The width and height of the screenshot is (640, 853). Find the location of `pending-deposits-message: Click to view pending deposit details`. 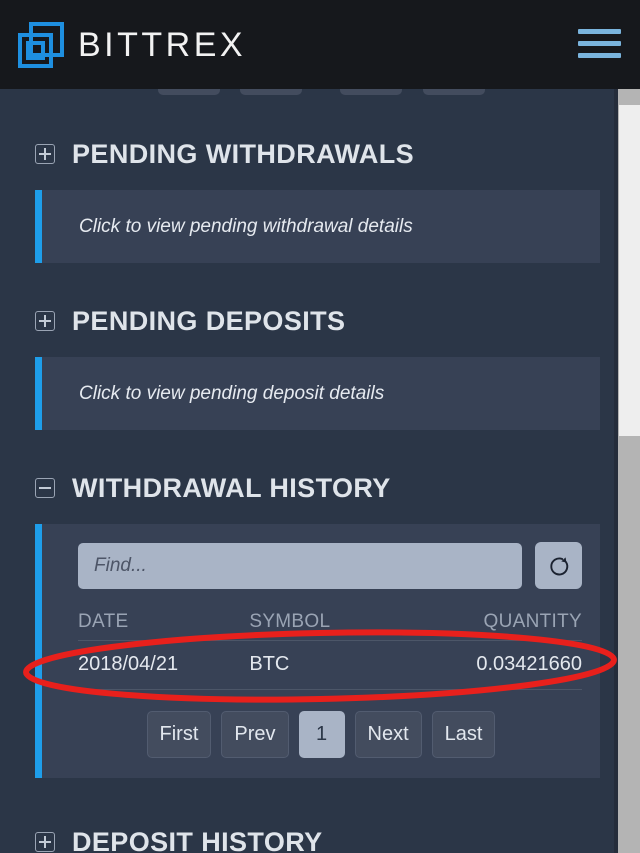

pending-deposits-message: Click to view pending deposit details is located at coordinates (232, 393).